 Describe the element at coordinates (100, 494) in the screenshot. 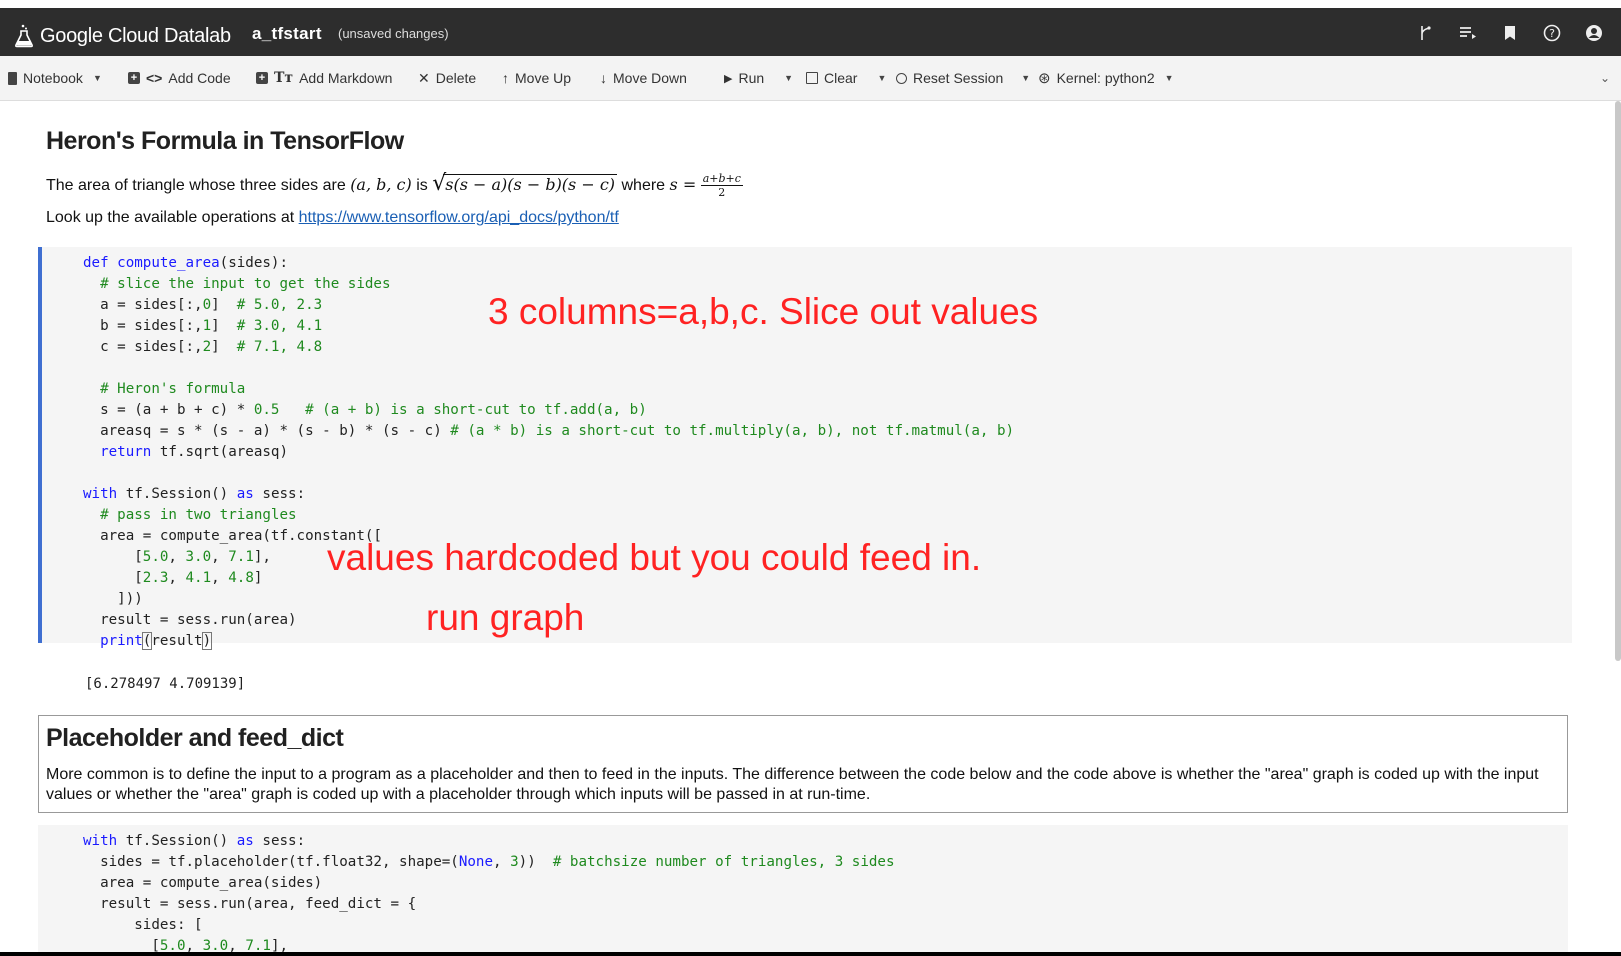

I see `code-keyword: with` at that location.